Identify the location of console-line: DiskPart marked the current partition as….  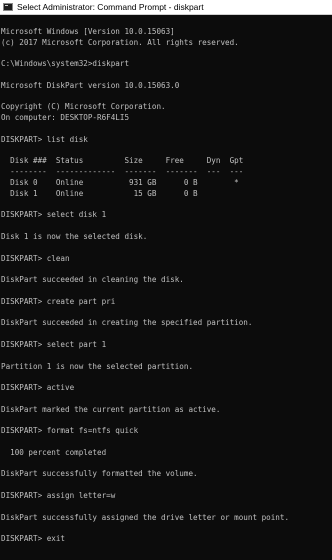
(111, 409).